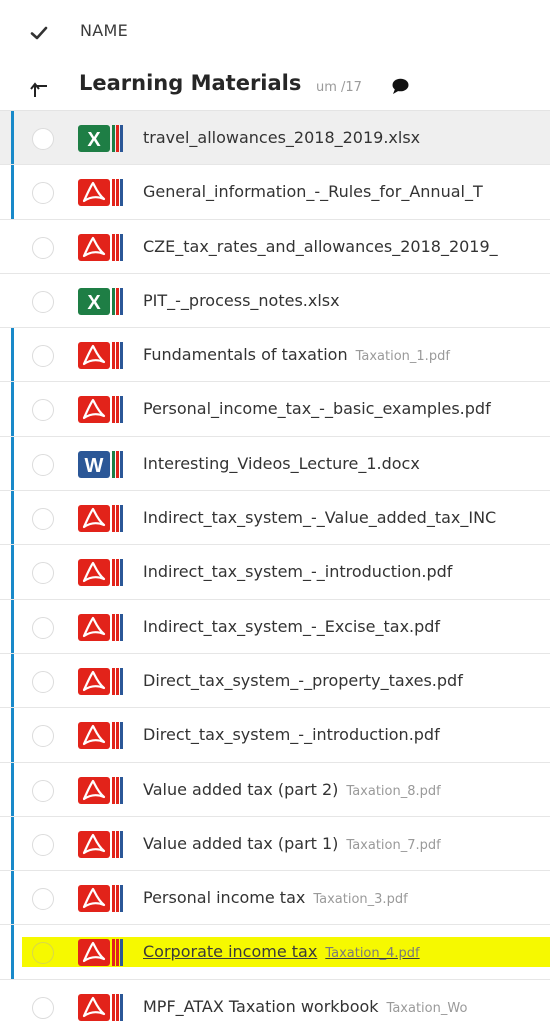 Image resolution: width=550 pixels, height=1027 pixels. What do you see at coordinates (261, 1006) in the screenshot?
I see `file-title: MPF_ATAX Taxation workbook` at bounding box center [261, 1006].